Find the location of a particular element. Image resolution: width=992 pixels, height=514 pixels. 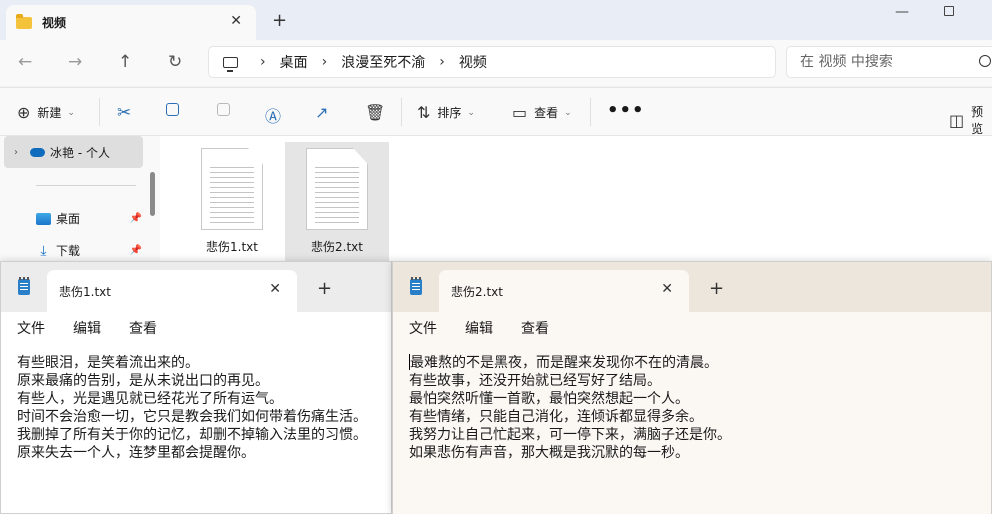

nav-item-downloads: ⤓ 下载 📌 is located at coordinates (90, 250).